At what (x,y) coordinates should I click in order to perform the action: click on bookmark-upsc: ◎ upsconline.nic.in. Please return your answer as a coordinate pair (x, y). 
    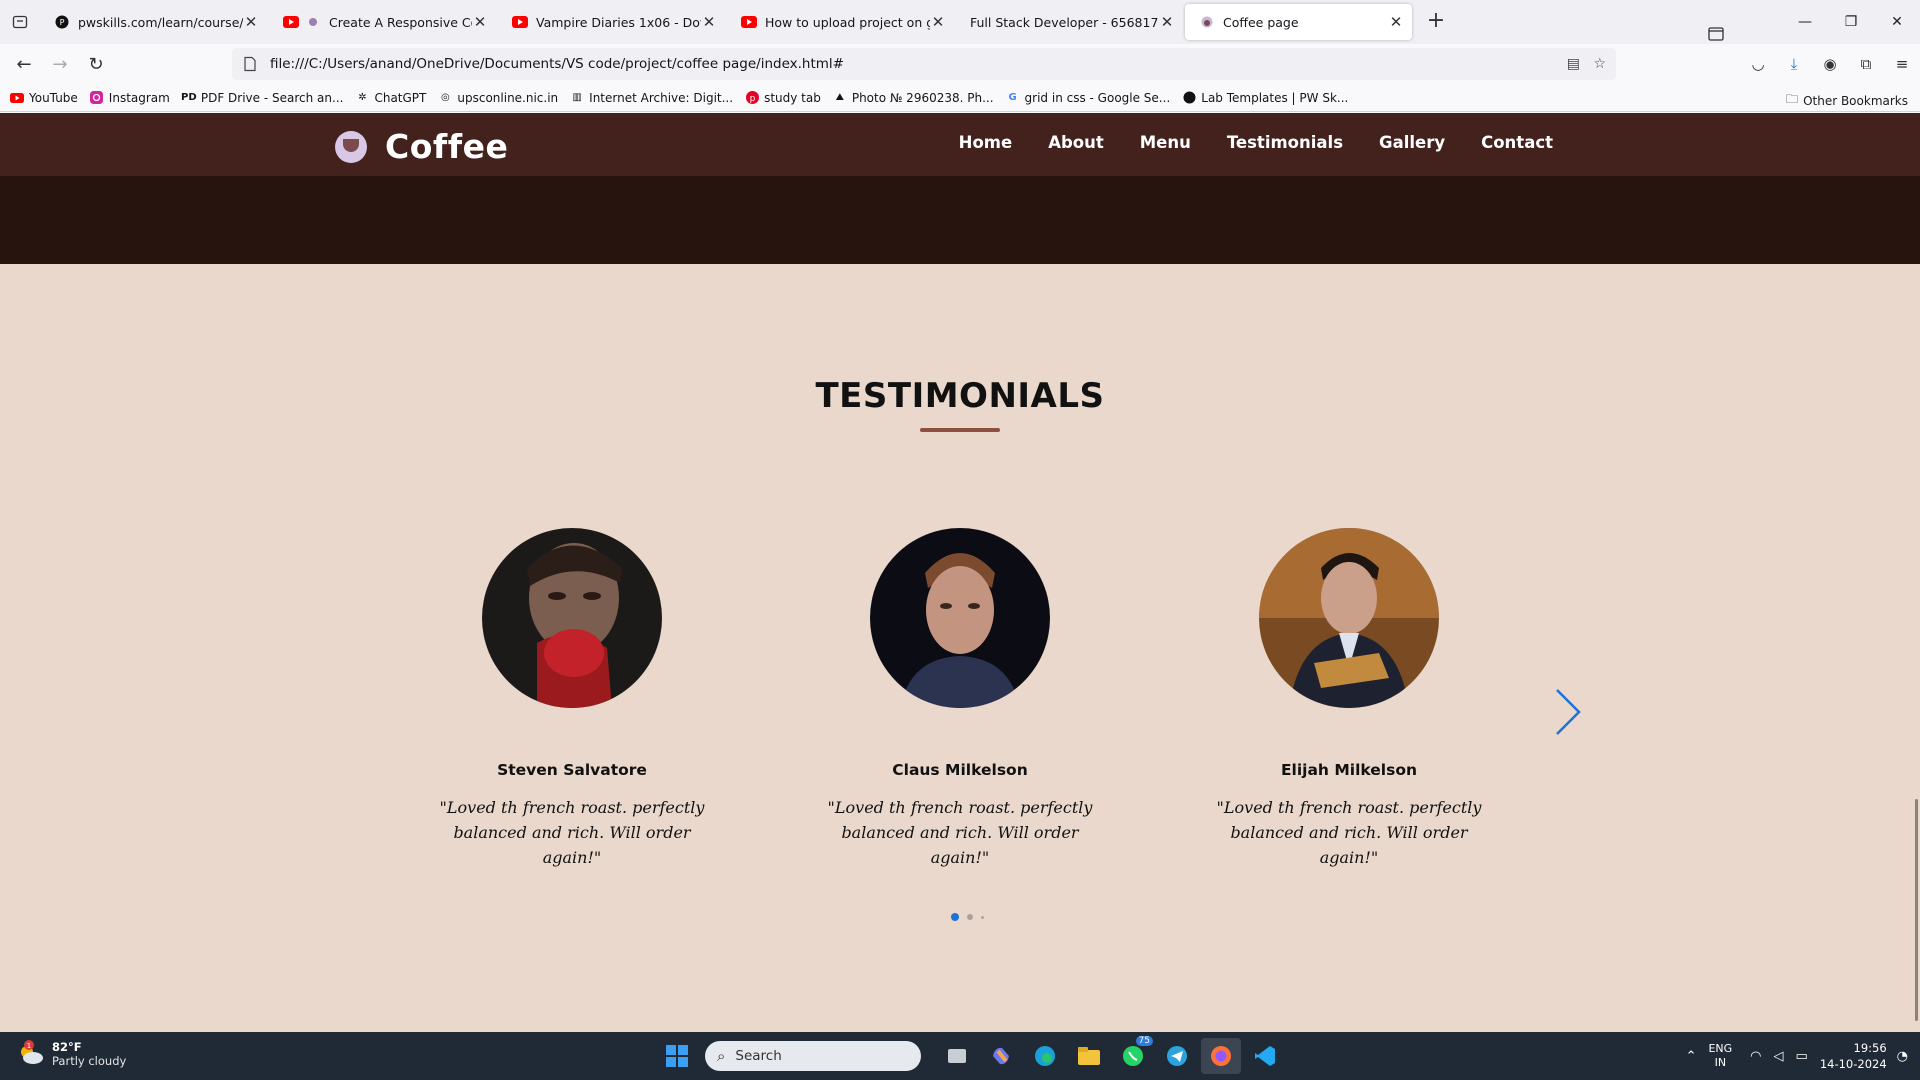
    Looking at the image, I should click on (498, 98).